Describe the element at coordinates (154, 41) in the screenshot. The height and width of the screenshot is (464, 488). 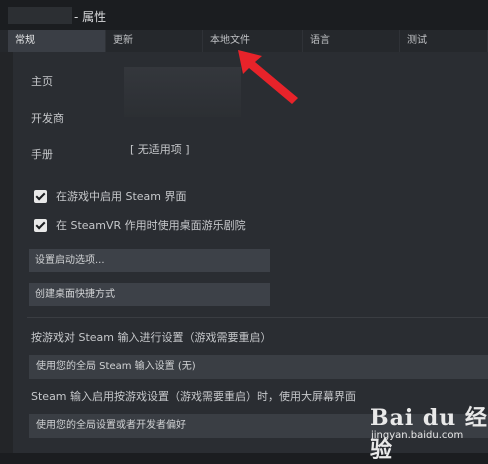
I see `tab-updates: 更新` at that location.